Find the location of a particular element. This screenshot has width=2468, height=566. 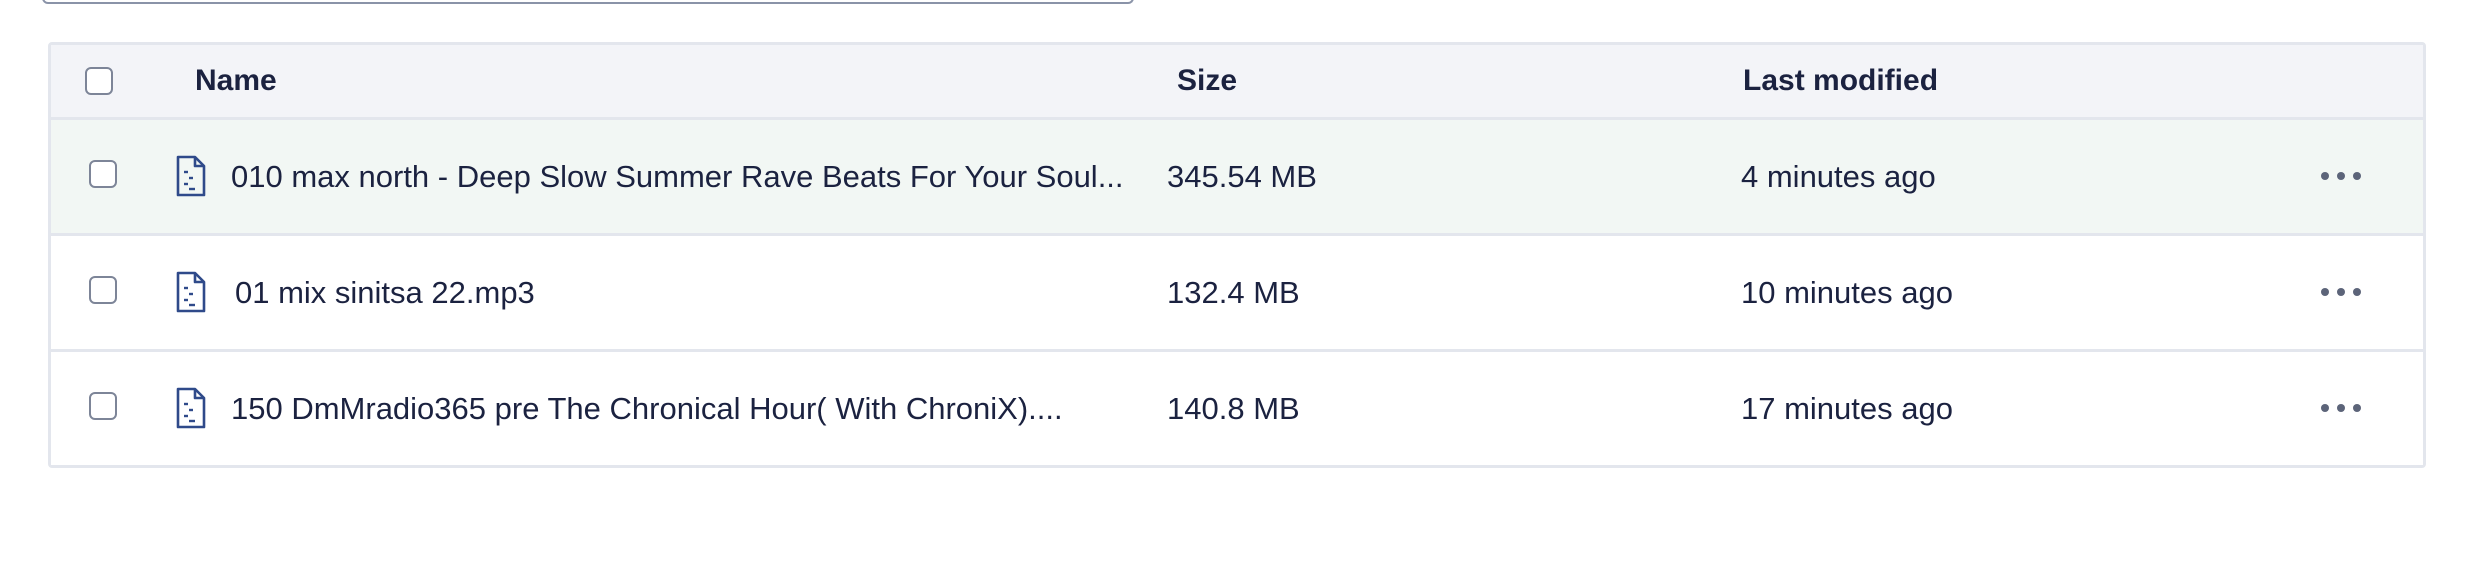

file-last-modified: 4 minutes ago is located at coordinates (1838, 176).